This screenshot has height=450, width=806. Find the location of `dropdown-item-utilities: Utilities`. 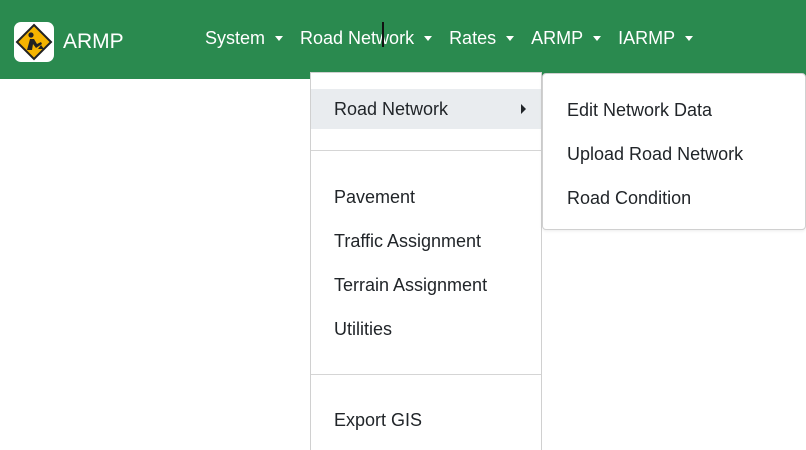

dropdown-item-utilities: Utilities is located at coordinates (426, 329).